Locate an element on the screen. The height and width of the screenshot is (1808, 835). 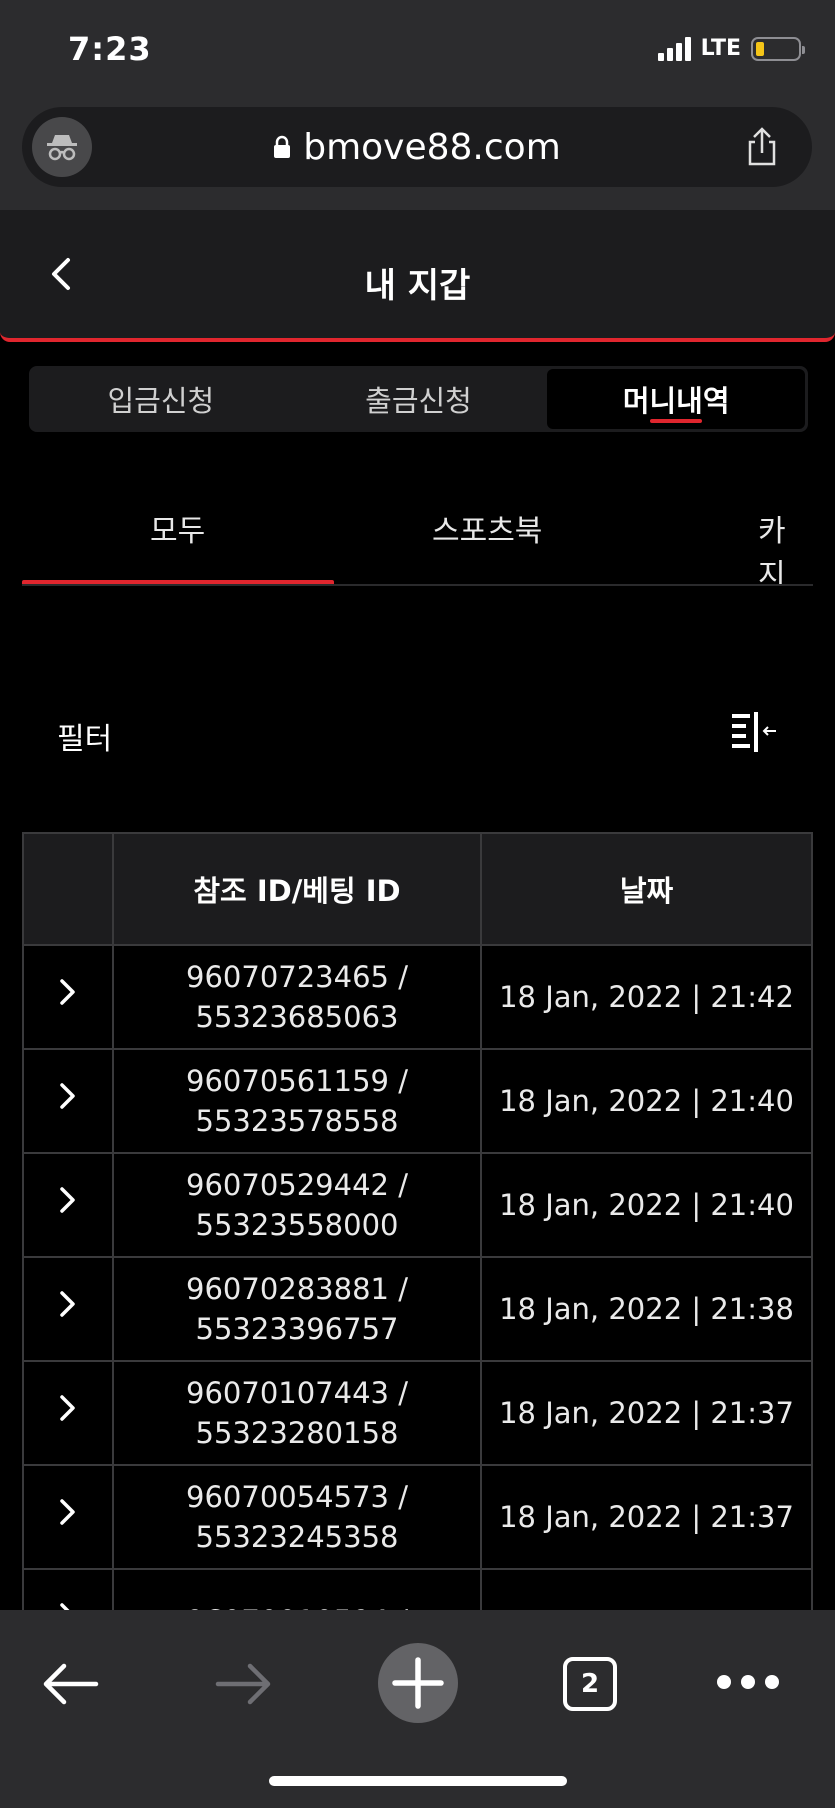
ref-id: 96070529442 / is located at coordinates (297, 1185).